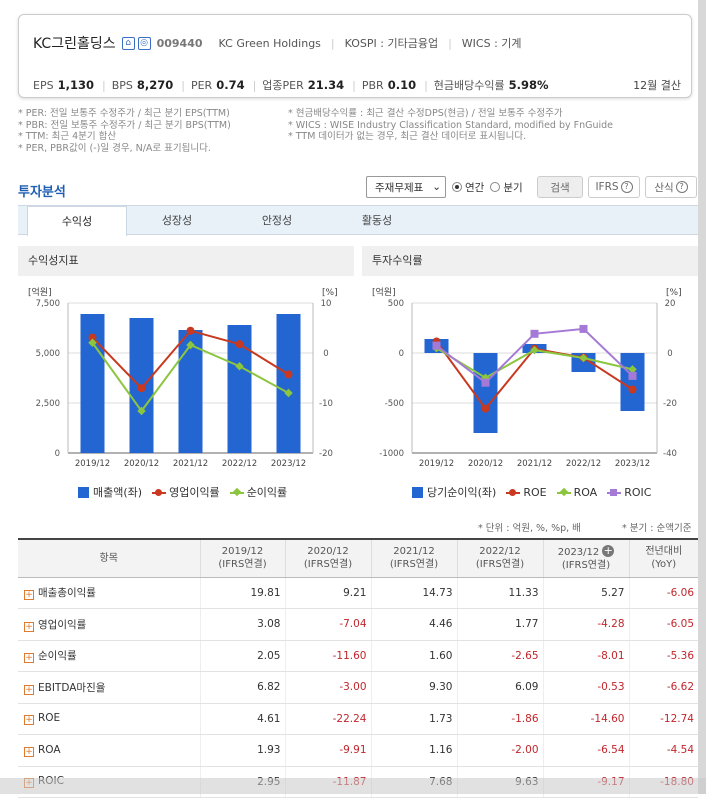 This screenshot has width=706, height=798. I want to click on table-cell: -11.60, so click(328, 656).